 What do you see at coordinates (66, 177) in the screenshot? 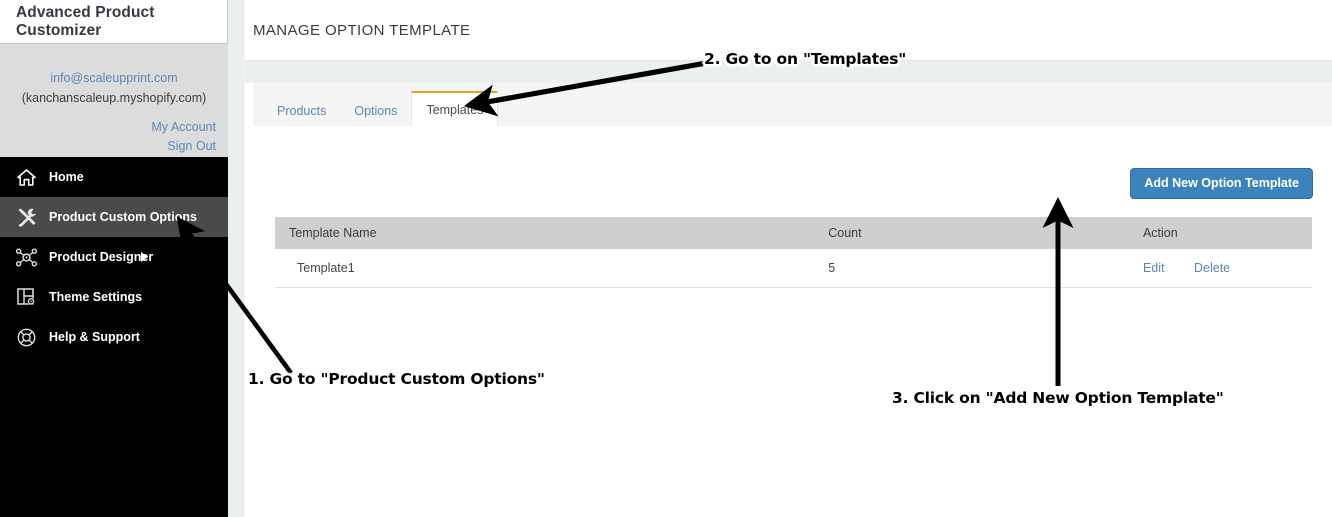
I see `sidebar-item-label: Home` at bounding box center [66, 177].